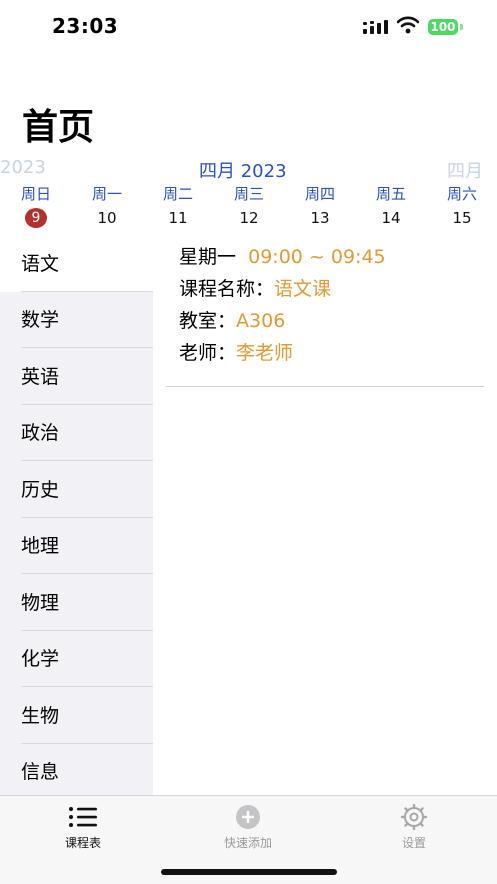 The image size is (497, 884). I want to click on gear-icon, so click(414, 817).